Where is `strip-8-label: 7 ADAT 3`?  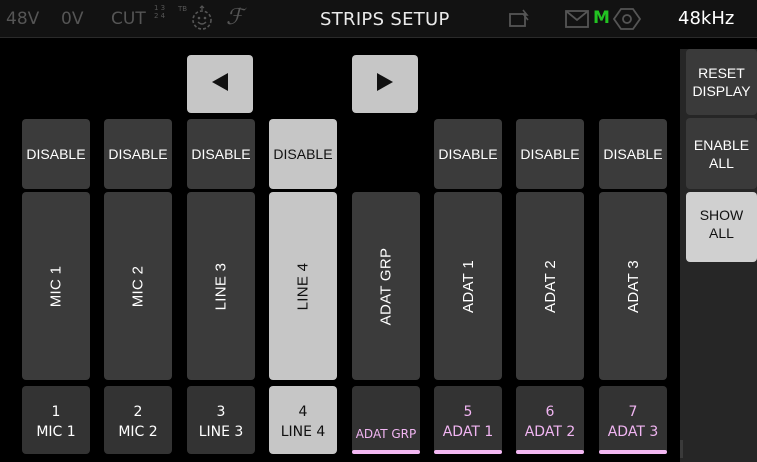
strip-8-label: 7 ADAT 3 is located at coordinates (633, 420).